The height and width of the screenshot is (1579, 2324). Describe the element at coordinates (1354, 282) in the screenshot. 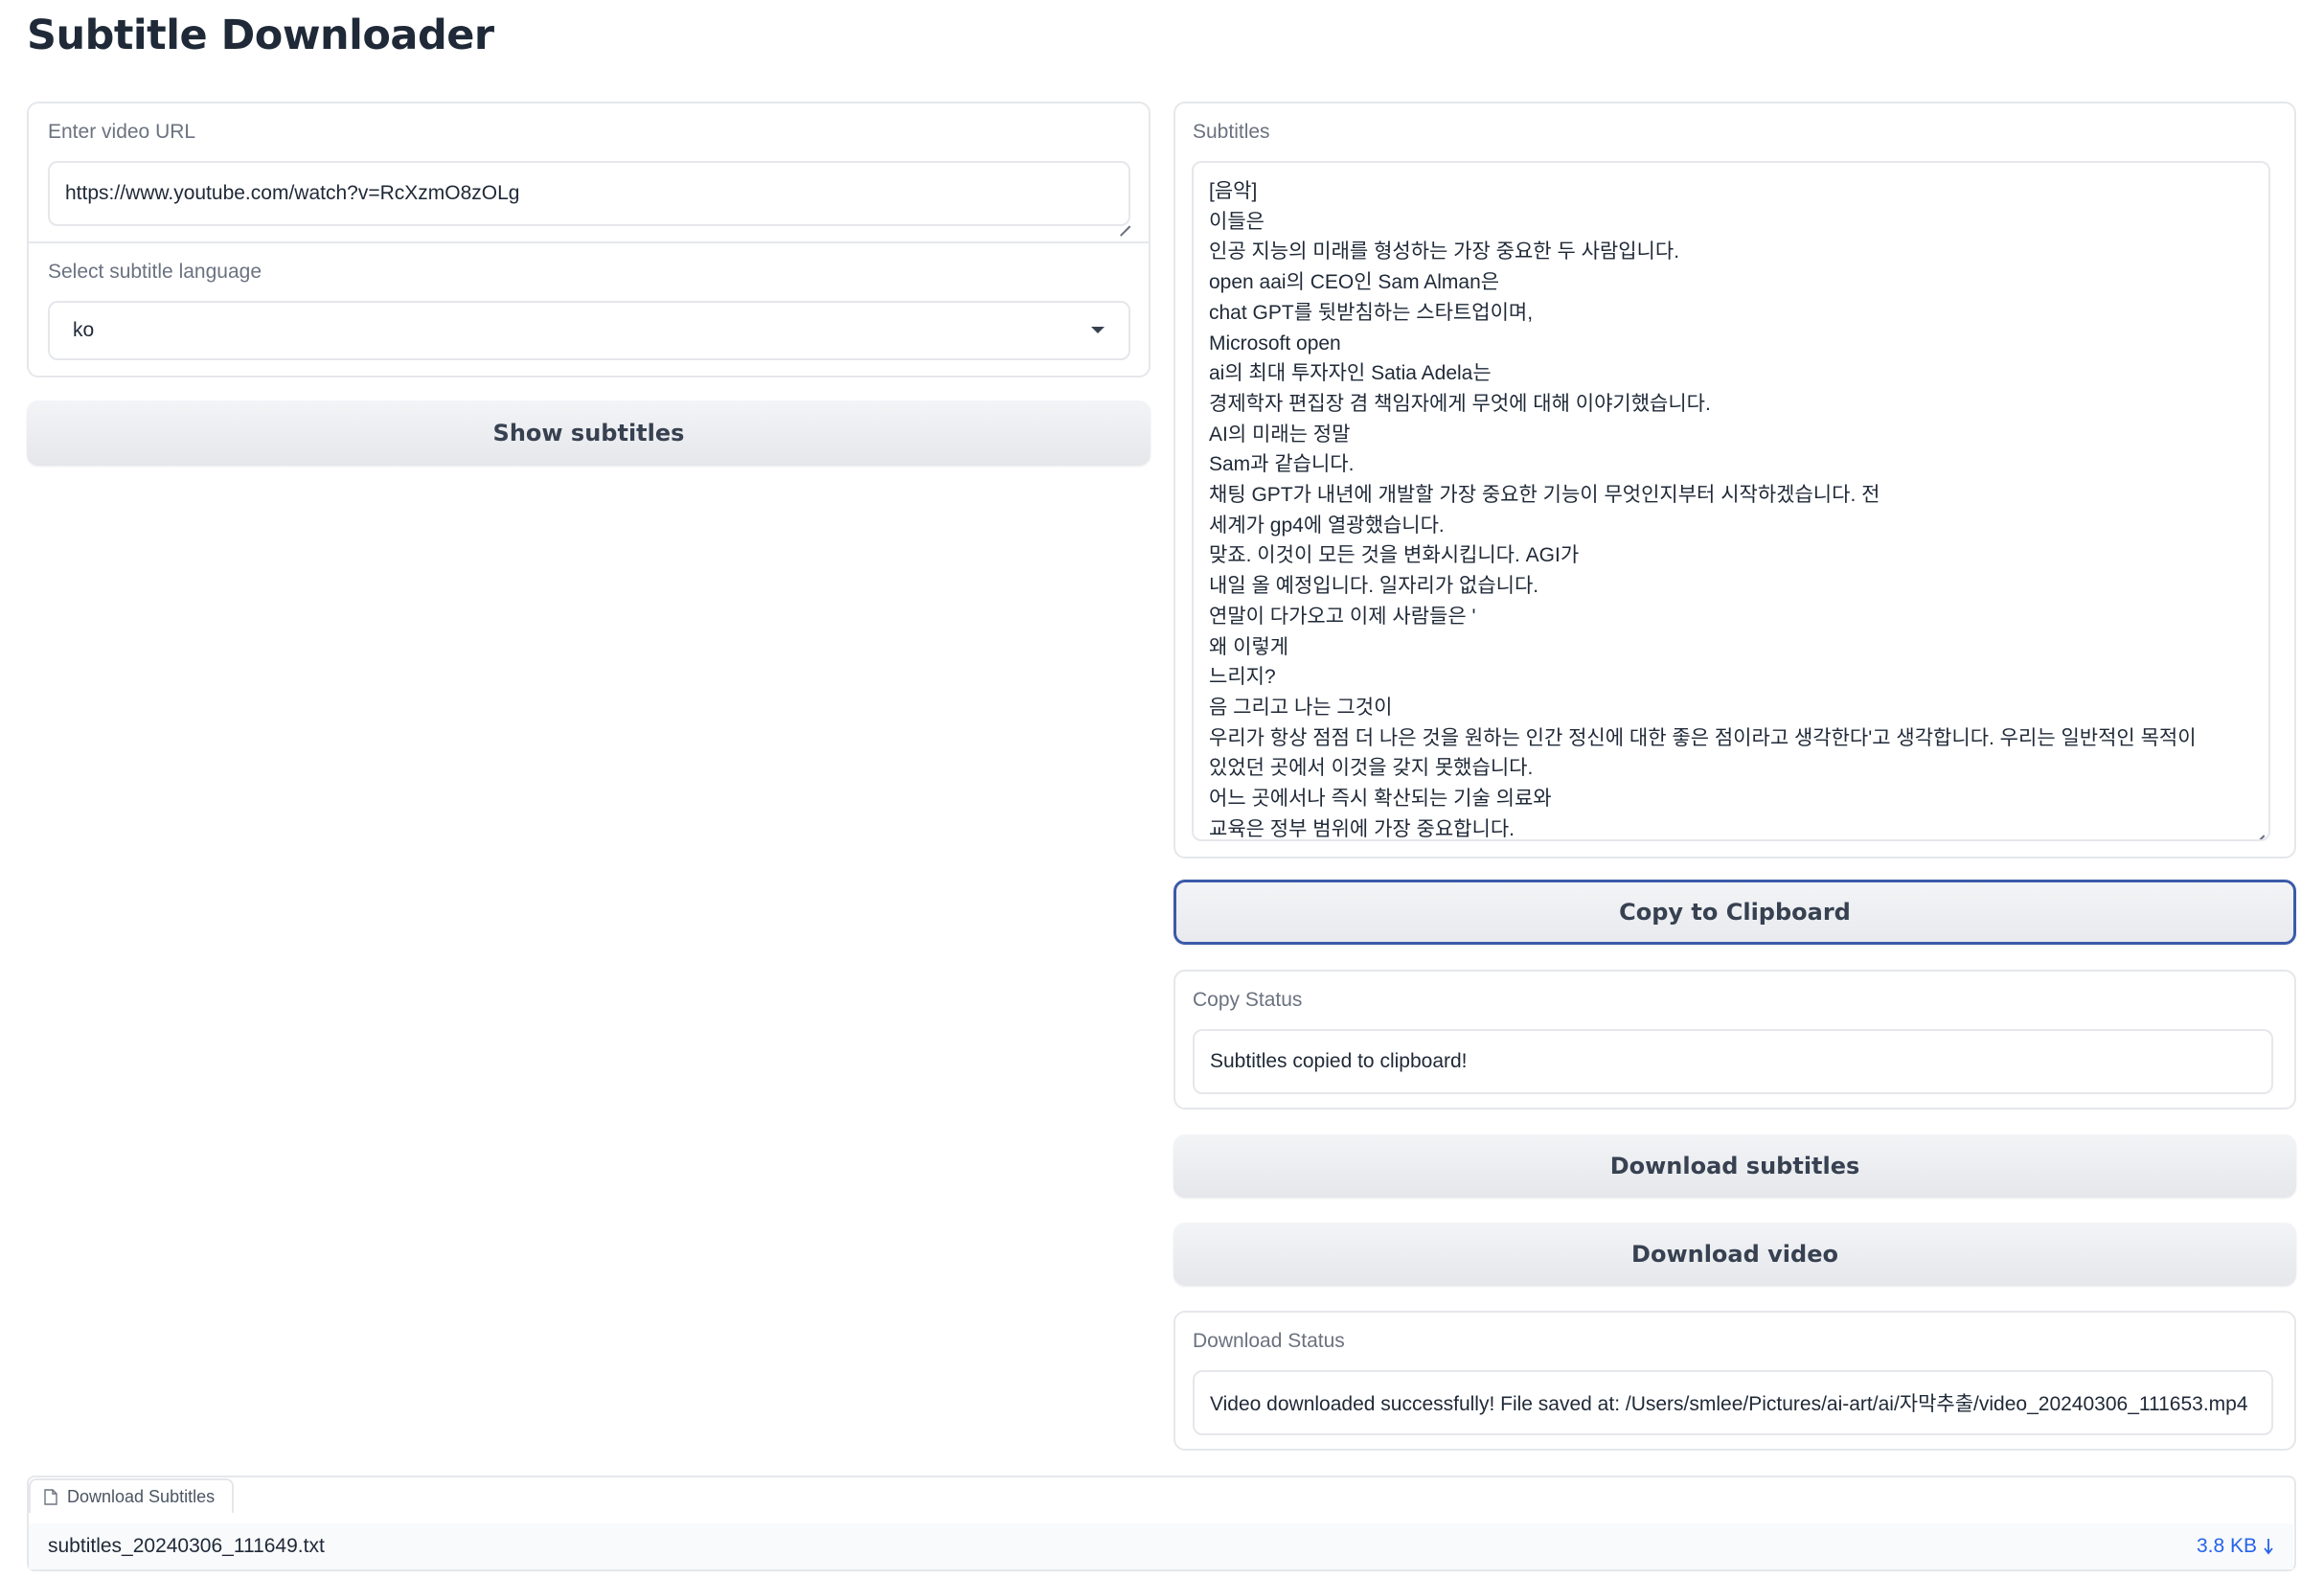

I see `subtitle-line: open aai의 CEO인 Sam Alman은` at that location.